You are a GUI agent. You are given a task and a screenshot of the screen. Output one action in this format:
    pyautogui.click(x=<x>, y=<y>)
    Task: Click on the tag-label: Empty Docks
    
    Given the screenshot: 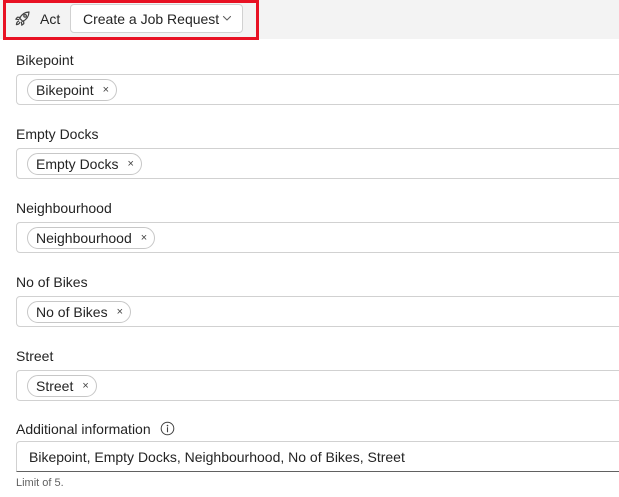 What is the action you would take?
    pyautogui.click(x=77, y=164)
    